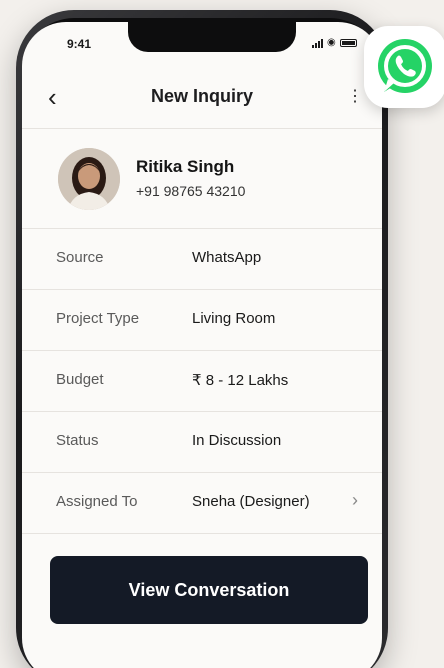 The width and height of the screenshot is (444, 668). What do you see at coordinates (240, 380) in the screenshot?
I see `row-value: ₹ 8 - 12 Lakhs` at bounding box center [240, 380].